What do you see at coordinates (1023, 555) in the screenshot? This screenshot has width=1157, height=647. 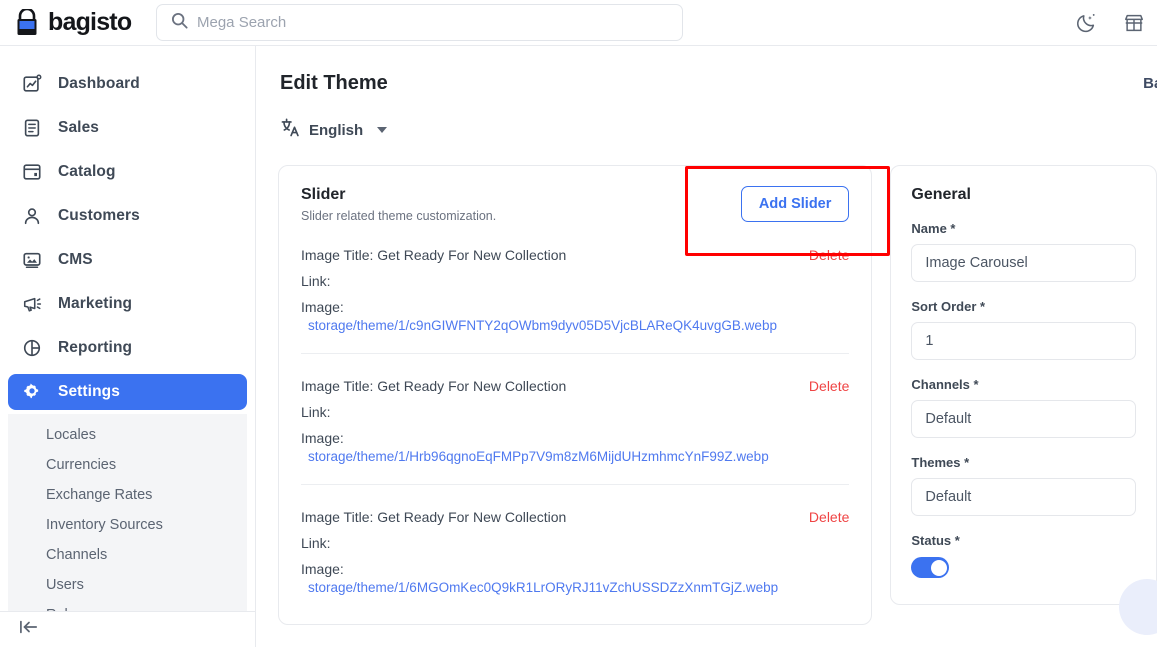 I see `field-status: Status *` at bounding box center [1023, 555].